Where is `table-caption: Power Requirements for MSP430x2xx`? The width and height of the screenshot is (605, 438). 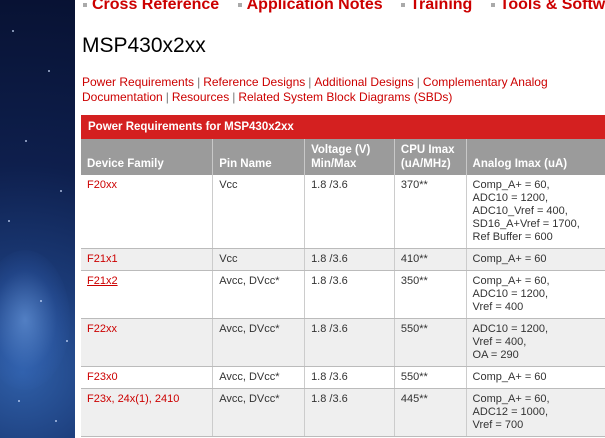
table-caption: Power Requirements for MSP430x2xx is located at coordinates (343, 127).